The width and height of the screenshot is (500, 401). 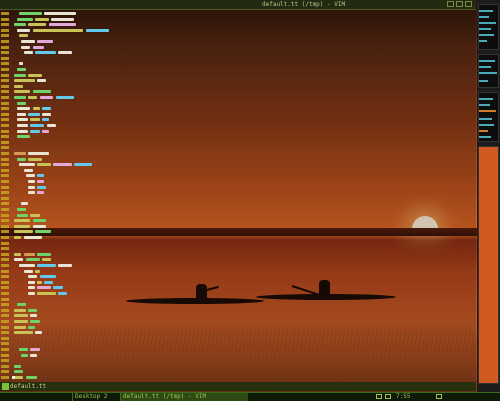 I want to click on maximize-icon, so click(x=459, y=4).